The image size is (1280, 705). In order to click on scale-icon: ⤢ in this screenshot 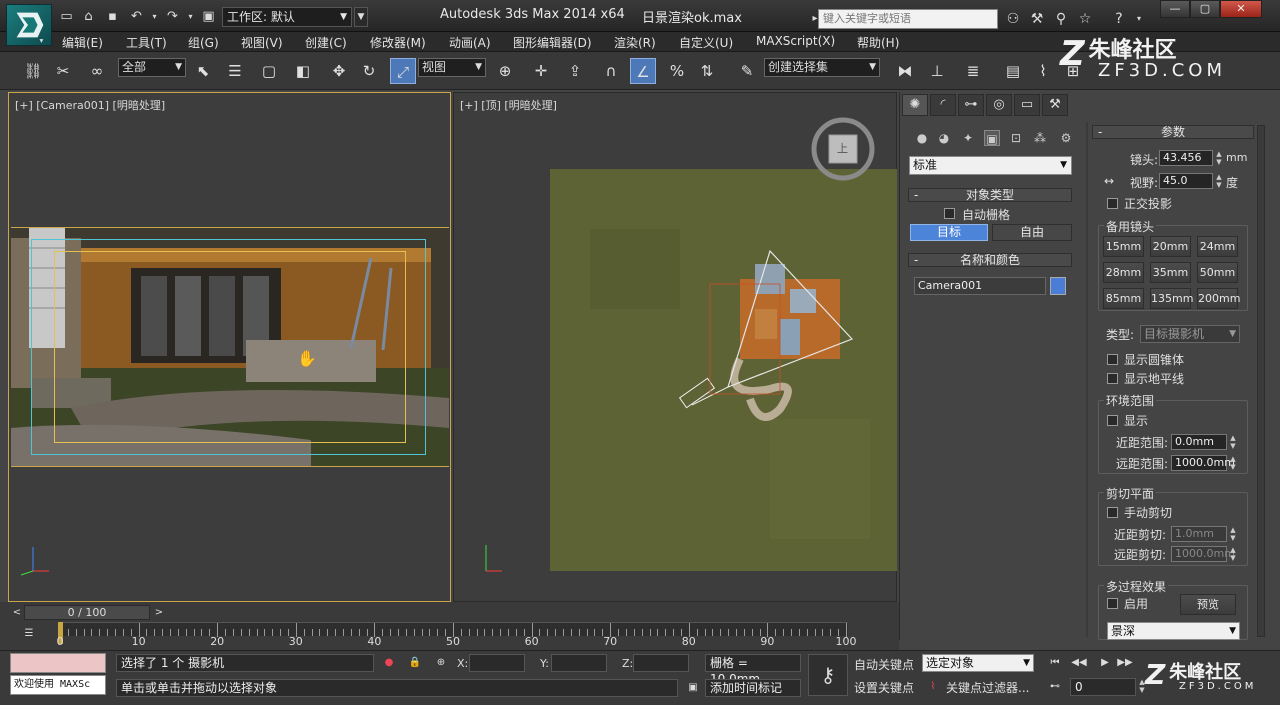, I will do `click(403, 71)`.